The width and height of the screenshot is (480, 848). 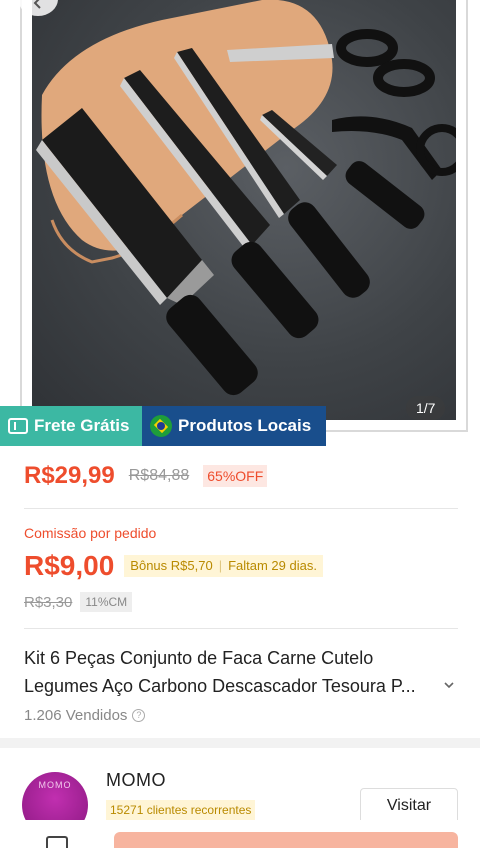 I want to click on arrow-left-icon, so click(x=37, y=4).